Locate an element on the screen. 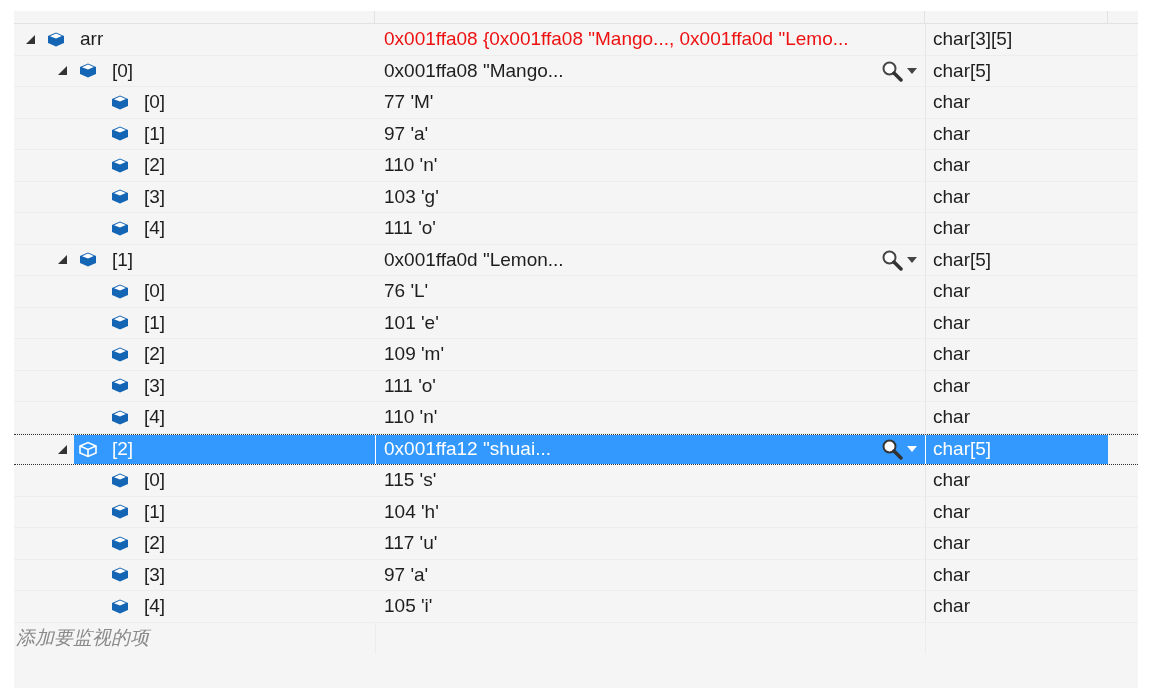 This screenshot has height=688, width=1162. tree-row: [2] 117 'u' char is located at coordinates (576, 544).